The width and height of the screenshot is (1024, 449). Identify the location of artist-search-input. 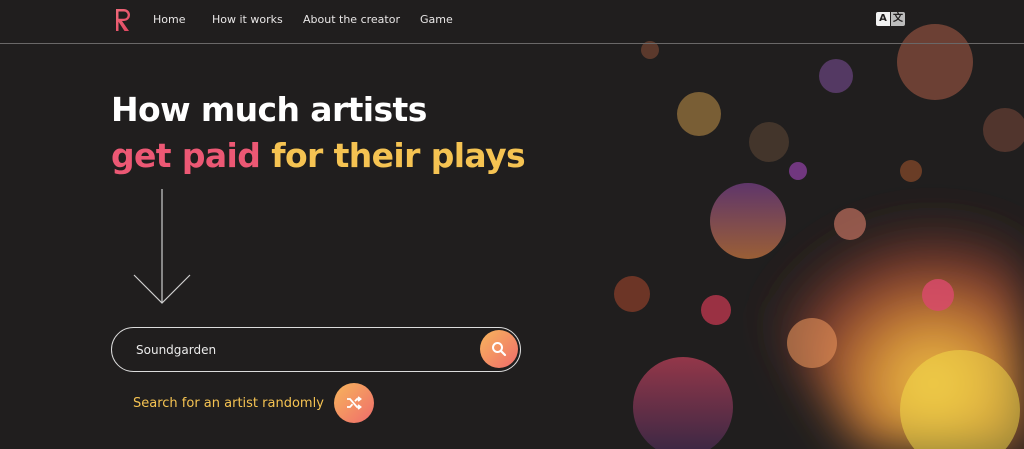
(301, 350).